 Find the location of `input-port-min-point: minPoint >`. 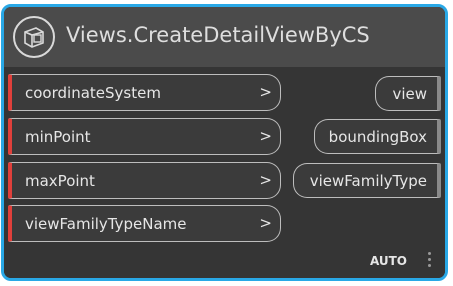

input-port-min-point: minPoint > is located at coordinates (144, 136).